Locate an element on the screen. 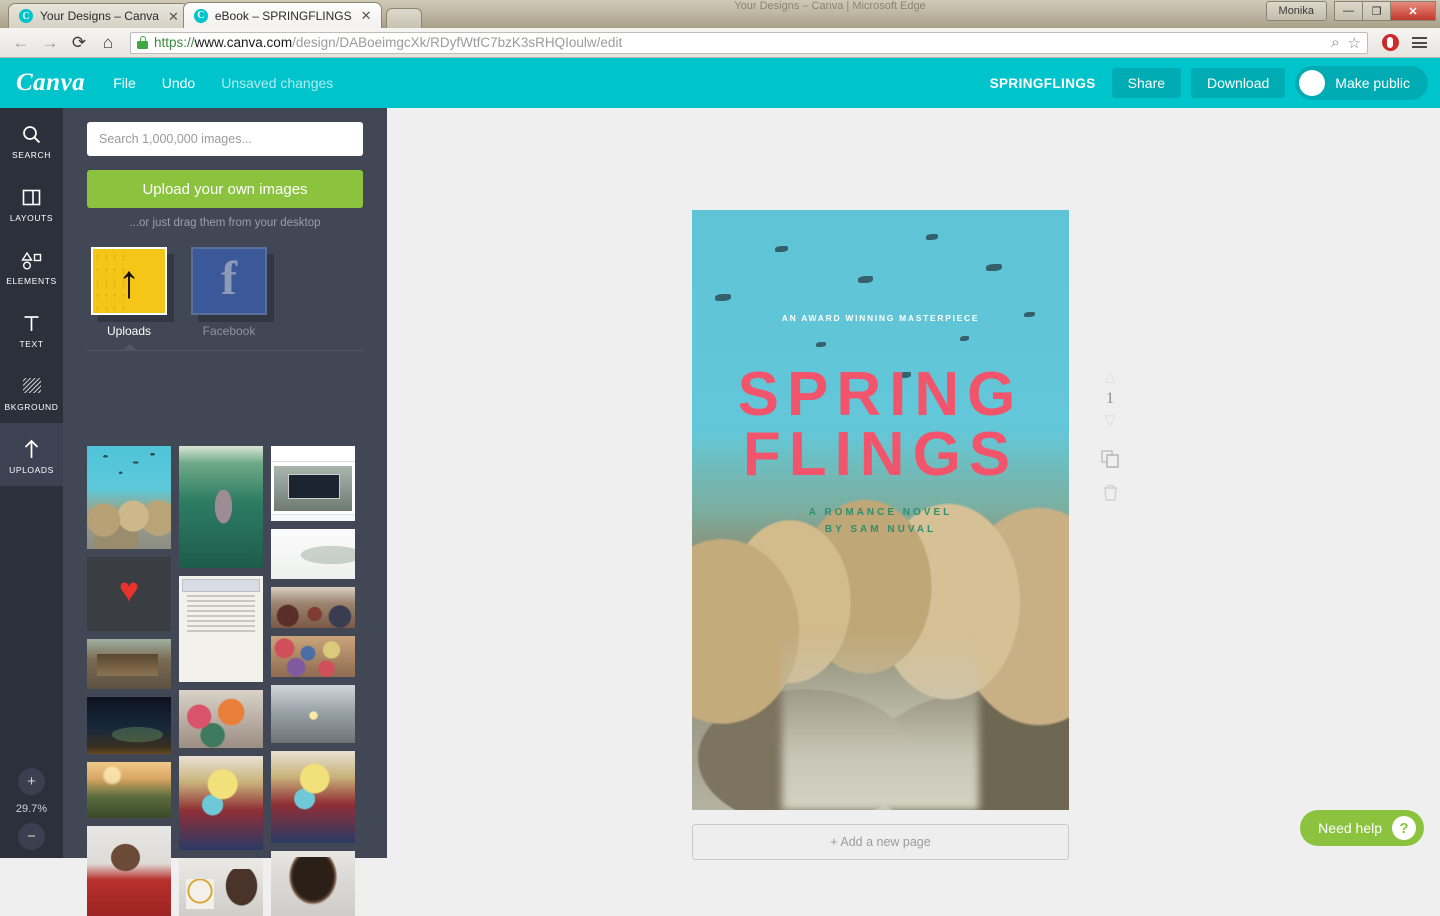 The width and height of the screenshot is (1440, 916). make-public-label: Make public is located at coordinates (1372, 83).